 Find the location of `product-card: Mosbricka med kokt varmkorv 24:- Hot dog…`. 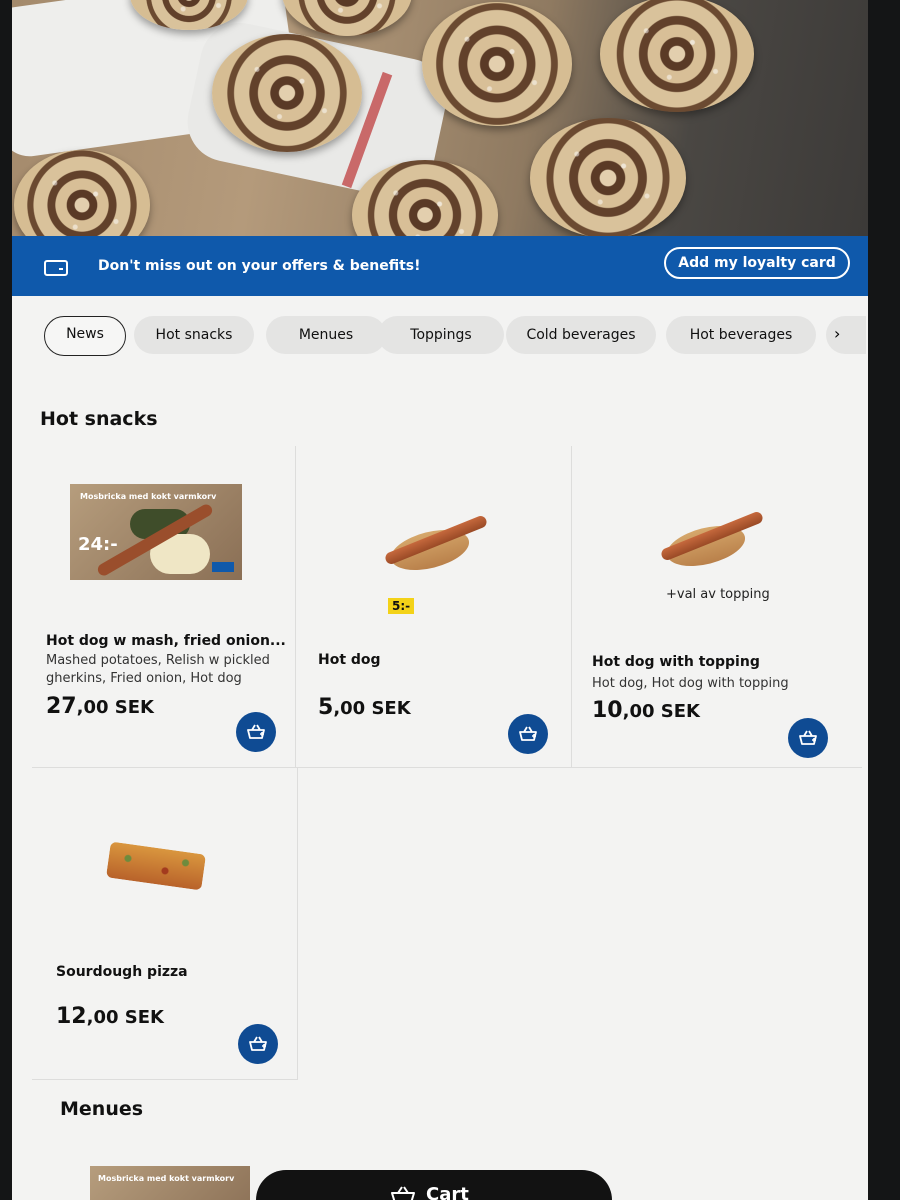

product-card: Mosbricka med kokt varmkorv 24:- Hot dog… is located at coordinates (164, 607).